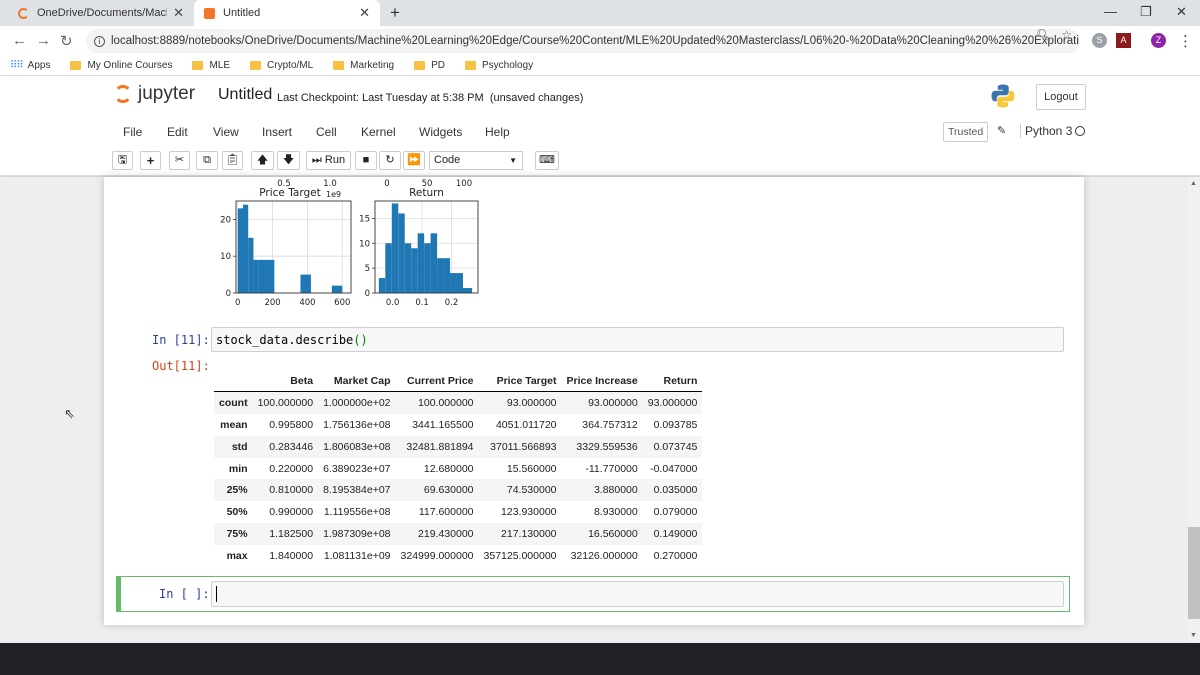 This screenshot has width=1200, height=675. What do you see at coordinates (464, 184) in the screenshot?
I see `top-tick-label: 100` at bounding box center [464, 184].